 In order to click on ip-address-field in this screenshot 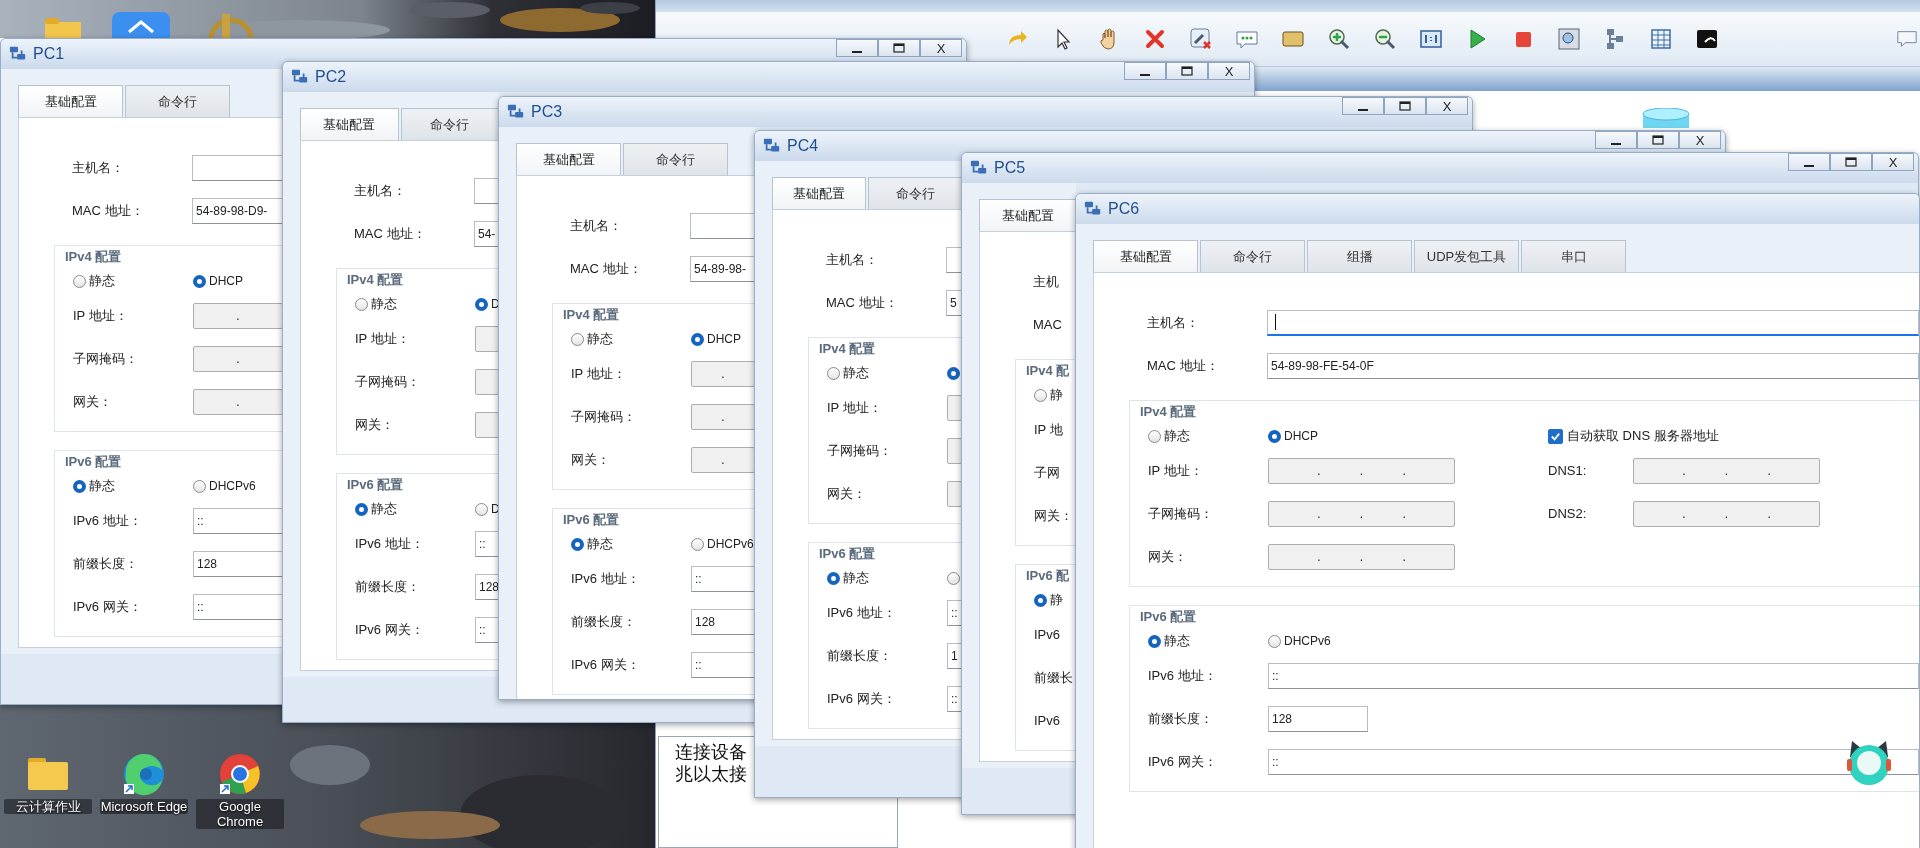, I will do `click(487, 338)`.